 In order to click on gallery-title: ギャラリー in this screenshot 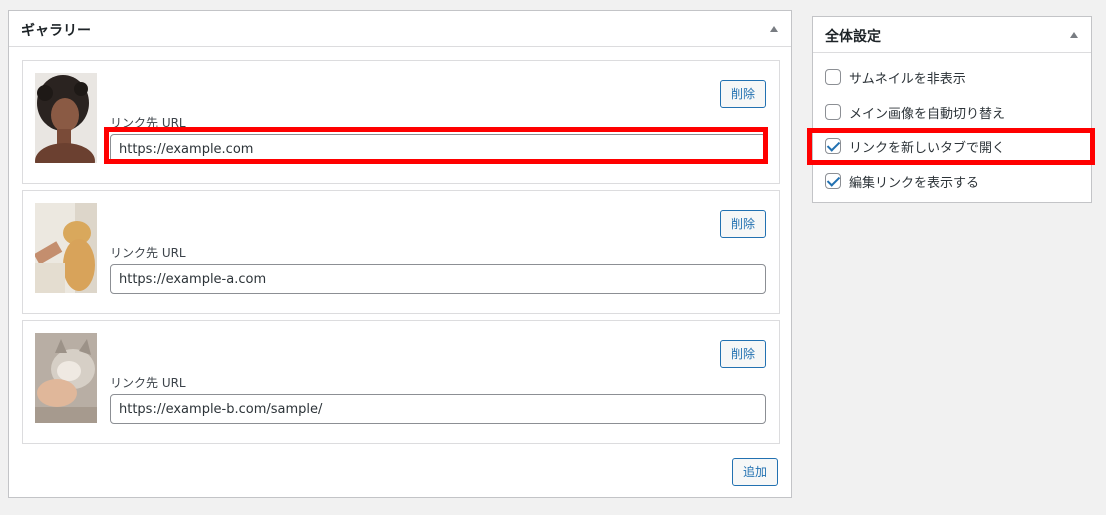, I will do `click(56, 31)`.